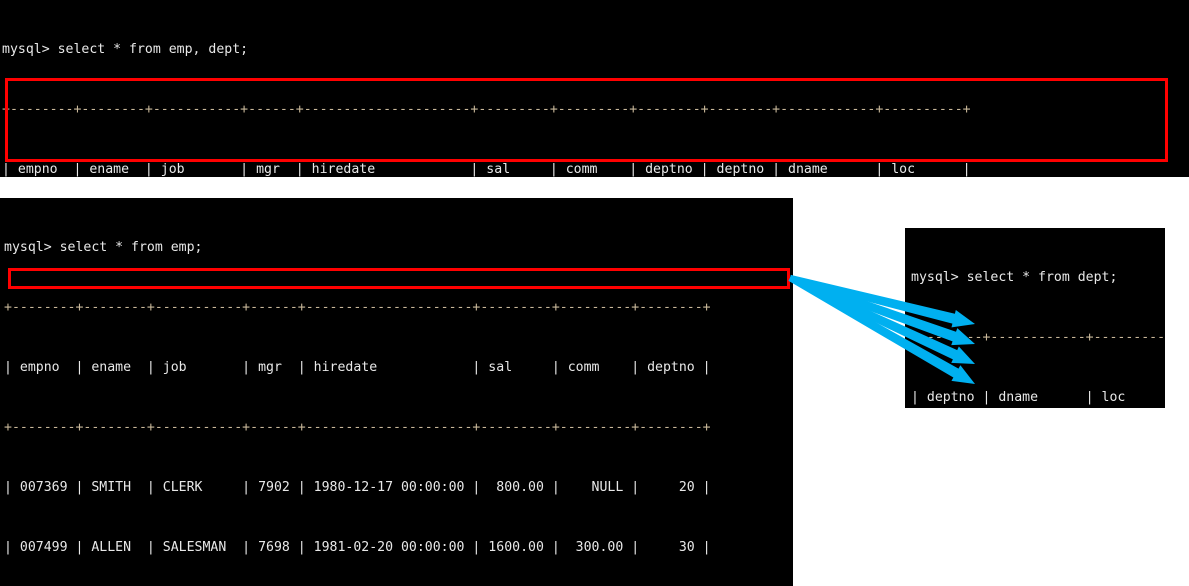 The height and width of the screenshot is (586, 1189). I want to click on emp-prompt-line: mysql> select * from emp;, so click(103, 247).